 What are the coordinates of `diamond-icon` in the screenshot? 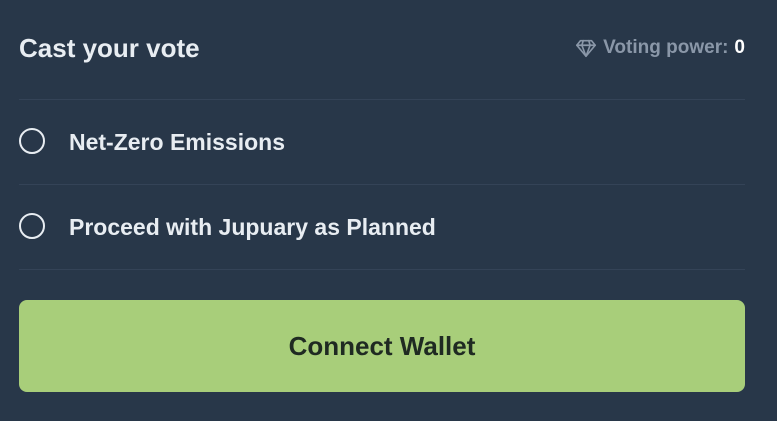 It's located at (586, 48).